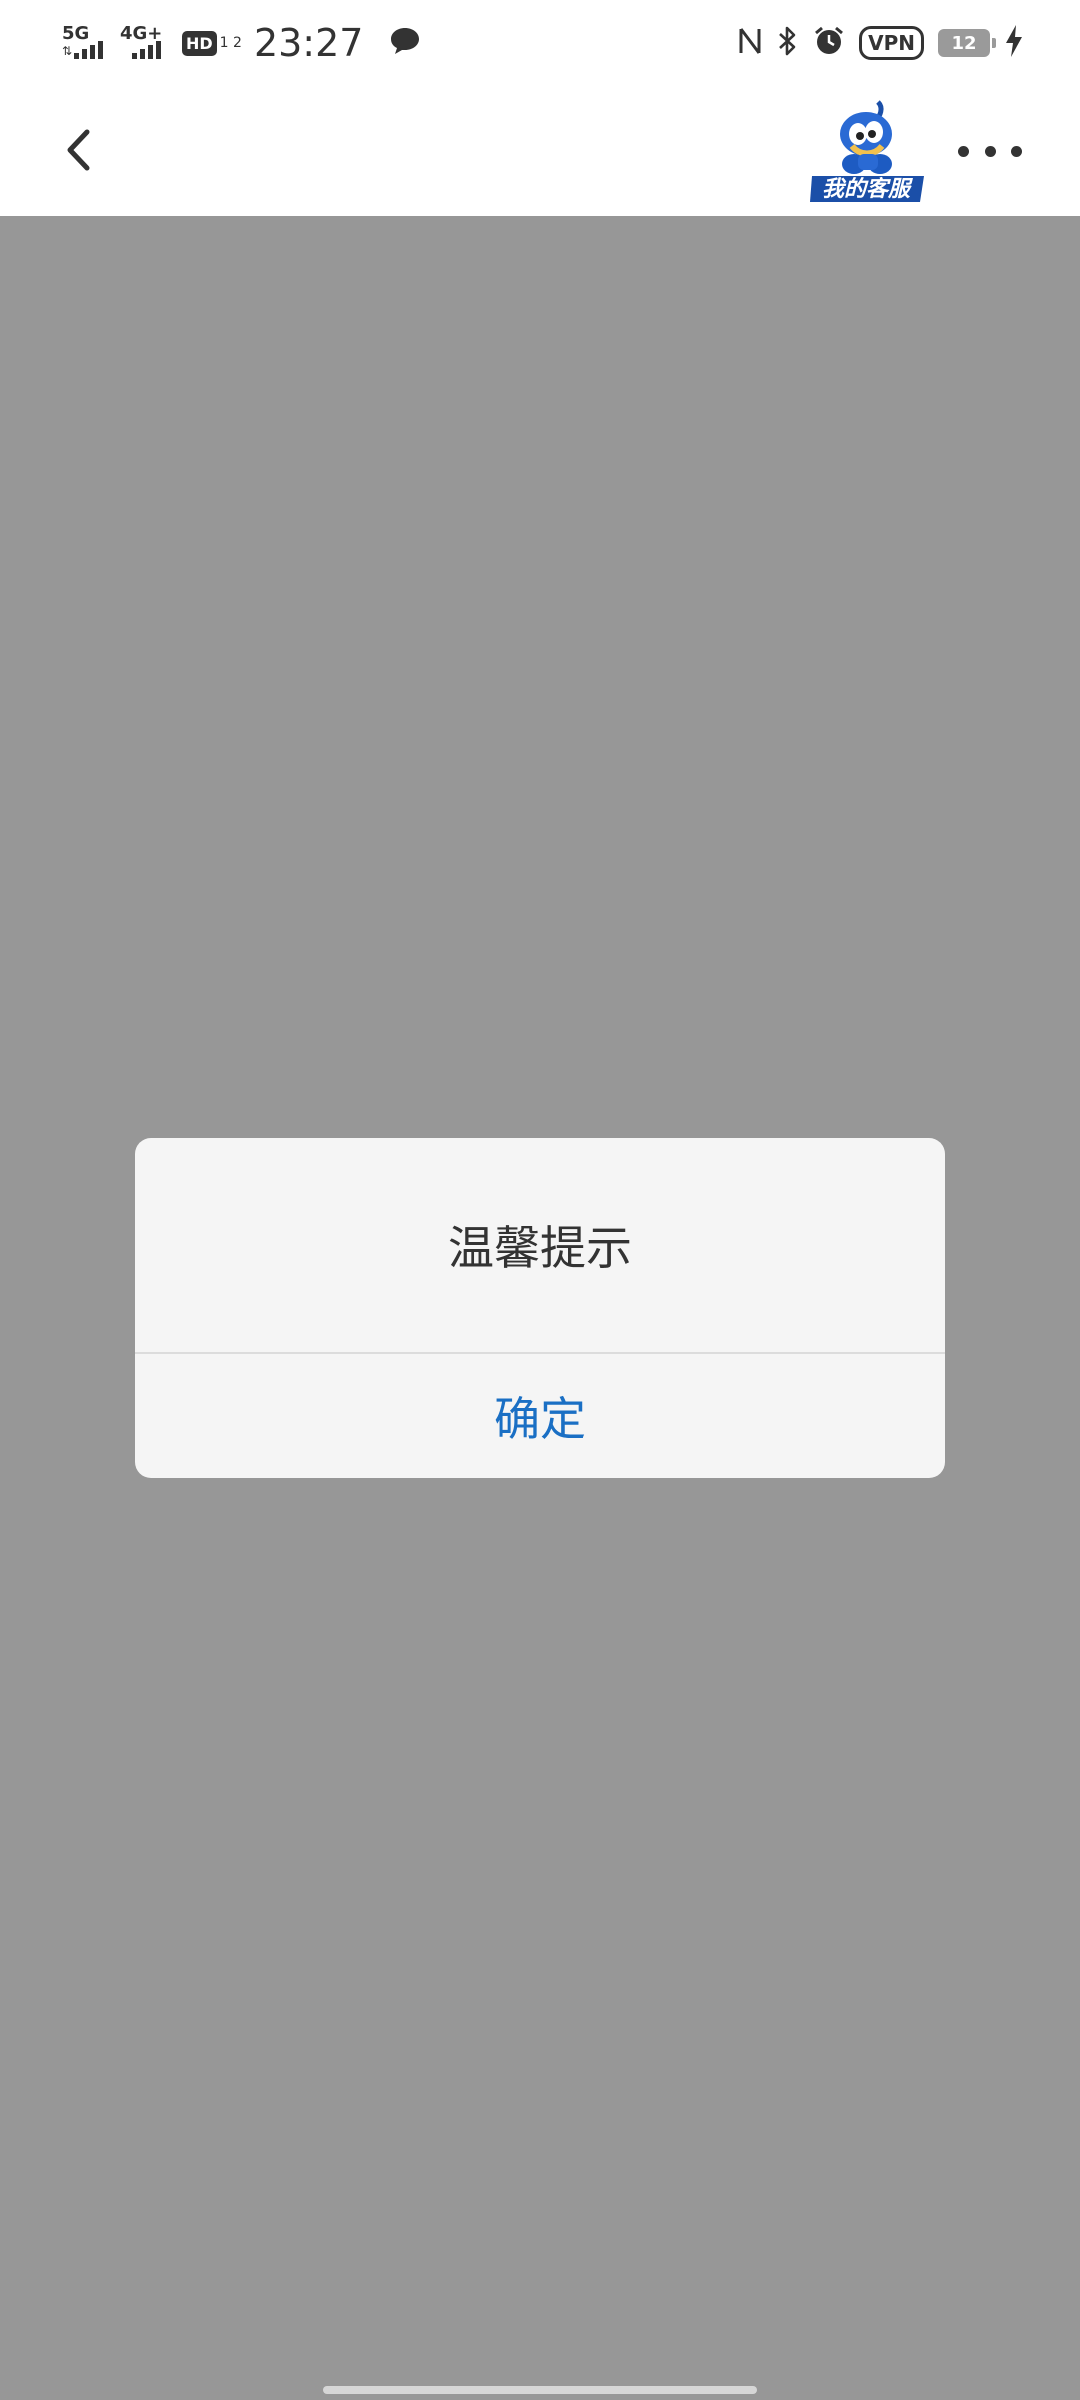 This screenshot has height=2400, width=1080. I want to click on nfc-icon, so click(750, 43).